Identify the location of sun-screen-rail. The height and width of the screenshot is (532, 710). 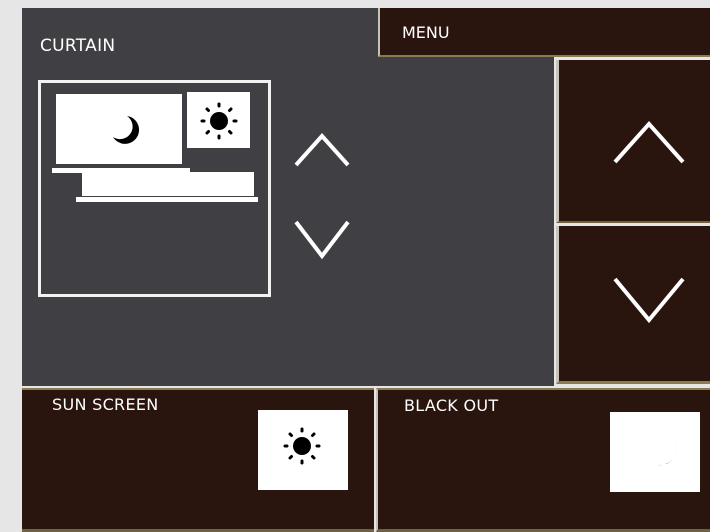
(167, 199).